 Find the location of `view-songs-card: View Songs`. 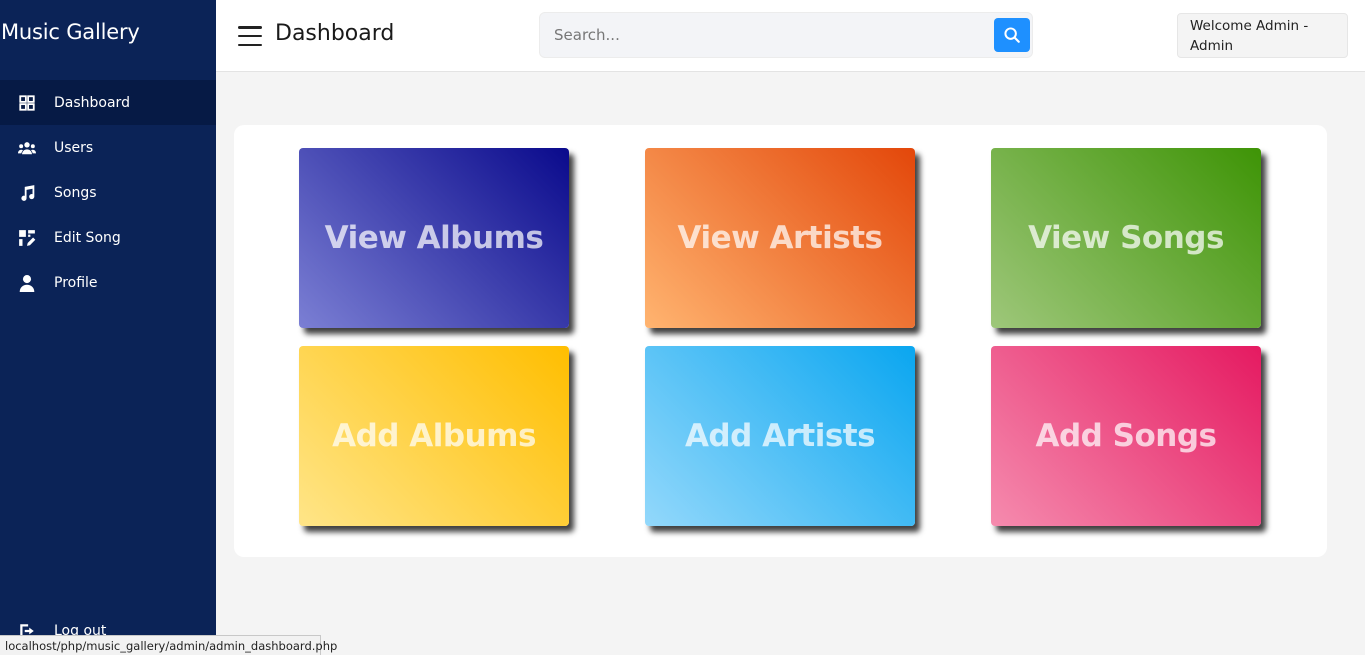

view-songs-card: View Songs is located at coordinates (1126, 238).